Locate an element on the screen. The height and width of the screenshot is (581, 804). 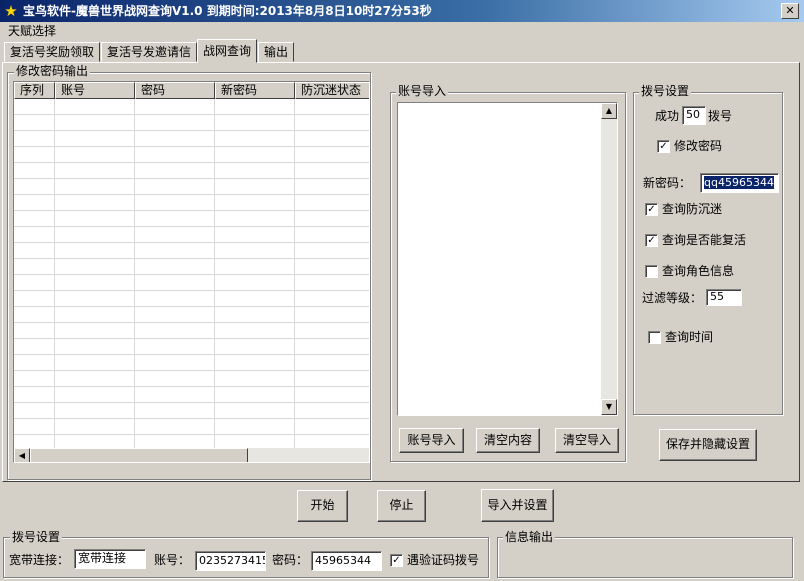
query-revivable-checkbox: ✓ is located at coordinates (651, 240).